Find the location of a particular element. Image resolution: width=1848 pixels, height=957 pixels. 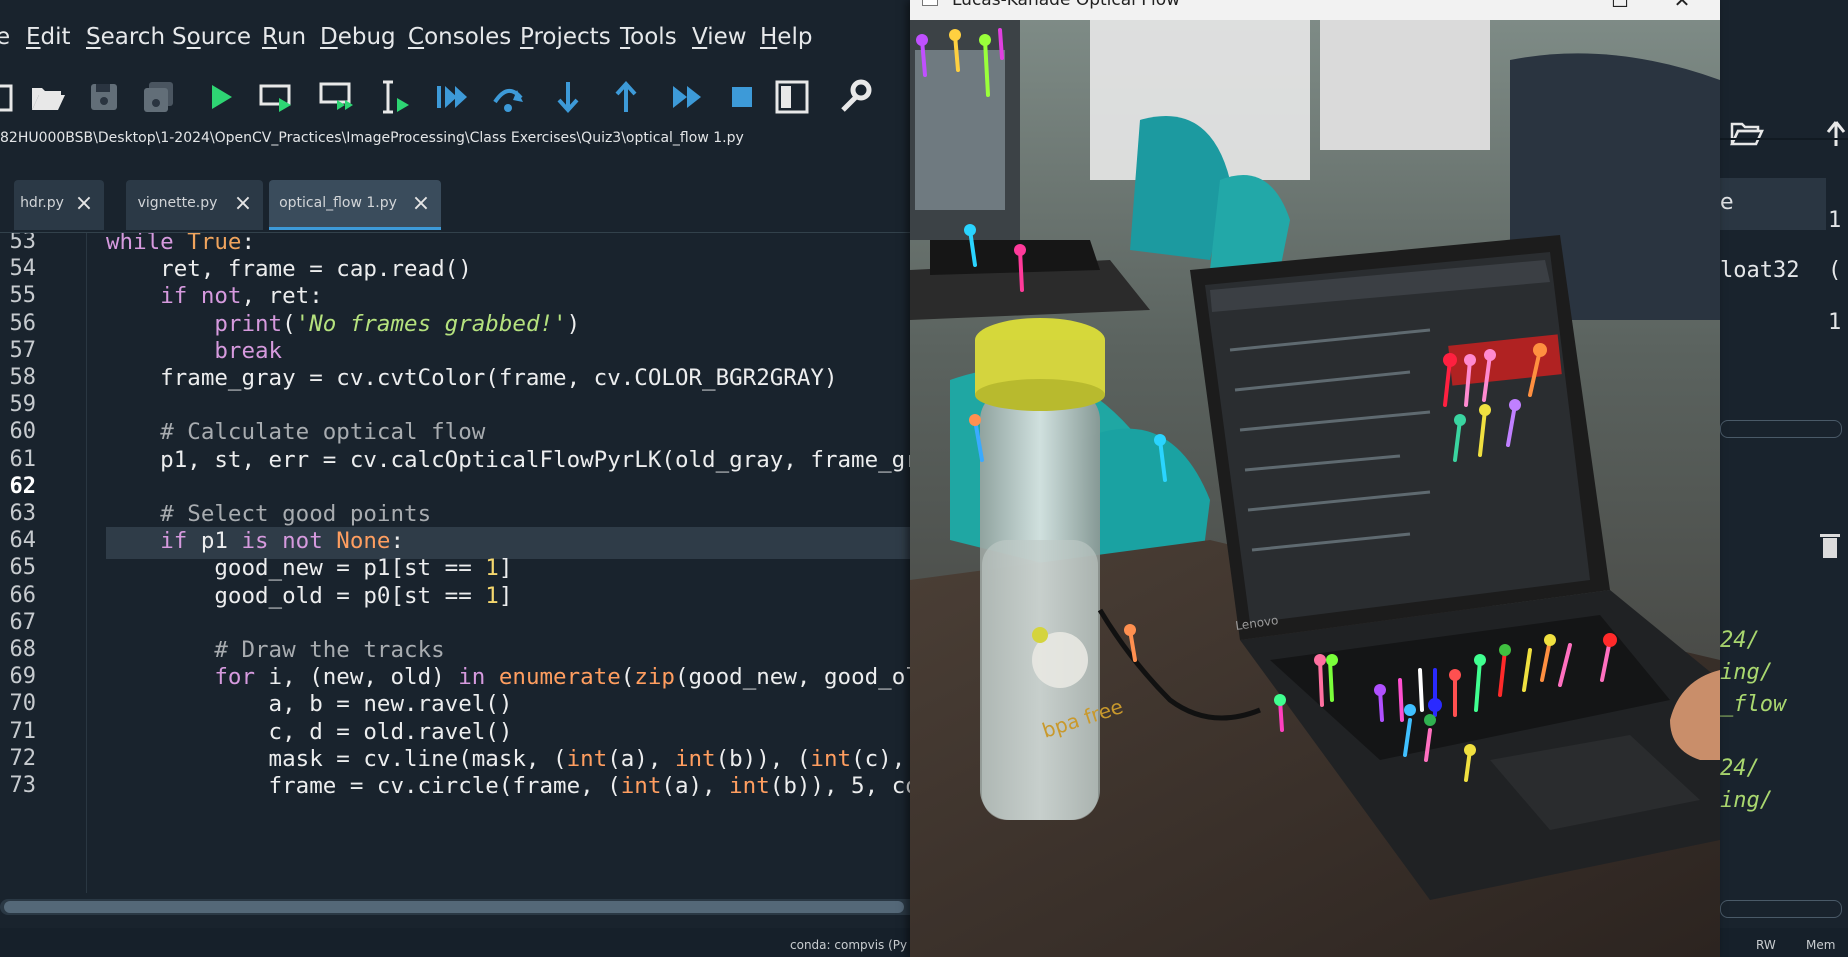

code-line: # Calculate optical flow is located at coordinates (295, 432).